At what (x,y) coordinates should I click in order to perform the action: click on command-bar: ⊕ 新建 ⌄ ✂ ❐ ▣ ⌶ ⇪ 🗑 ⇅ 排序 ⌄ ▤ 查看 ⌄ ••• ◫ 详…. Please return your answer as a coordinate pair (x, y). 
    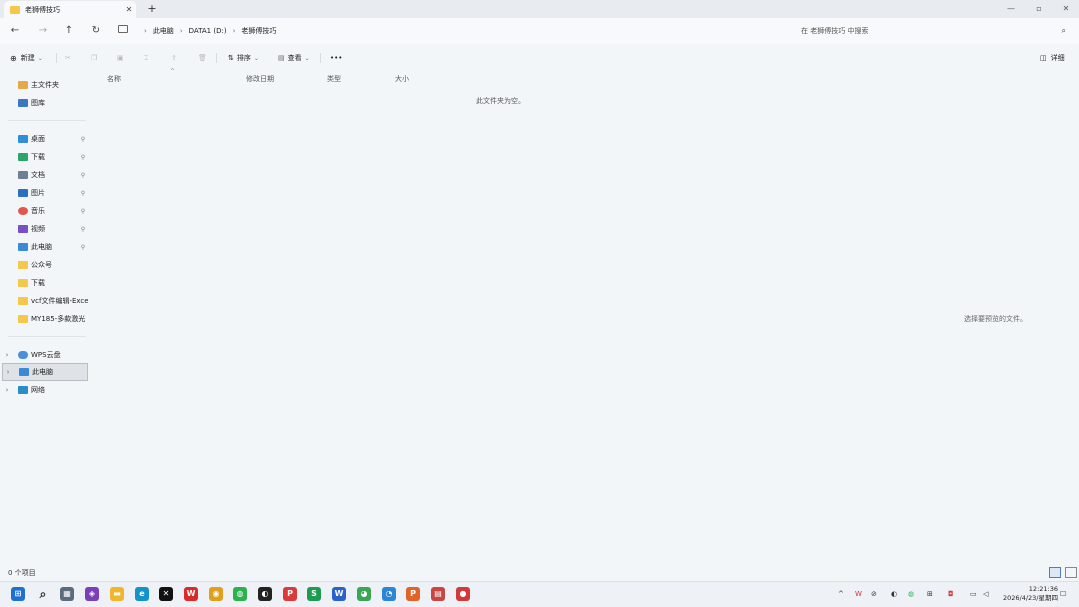
    Looking at the image, I should click on (539, 58).